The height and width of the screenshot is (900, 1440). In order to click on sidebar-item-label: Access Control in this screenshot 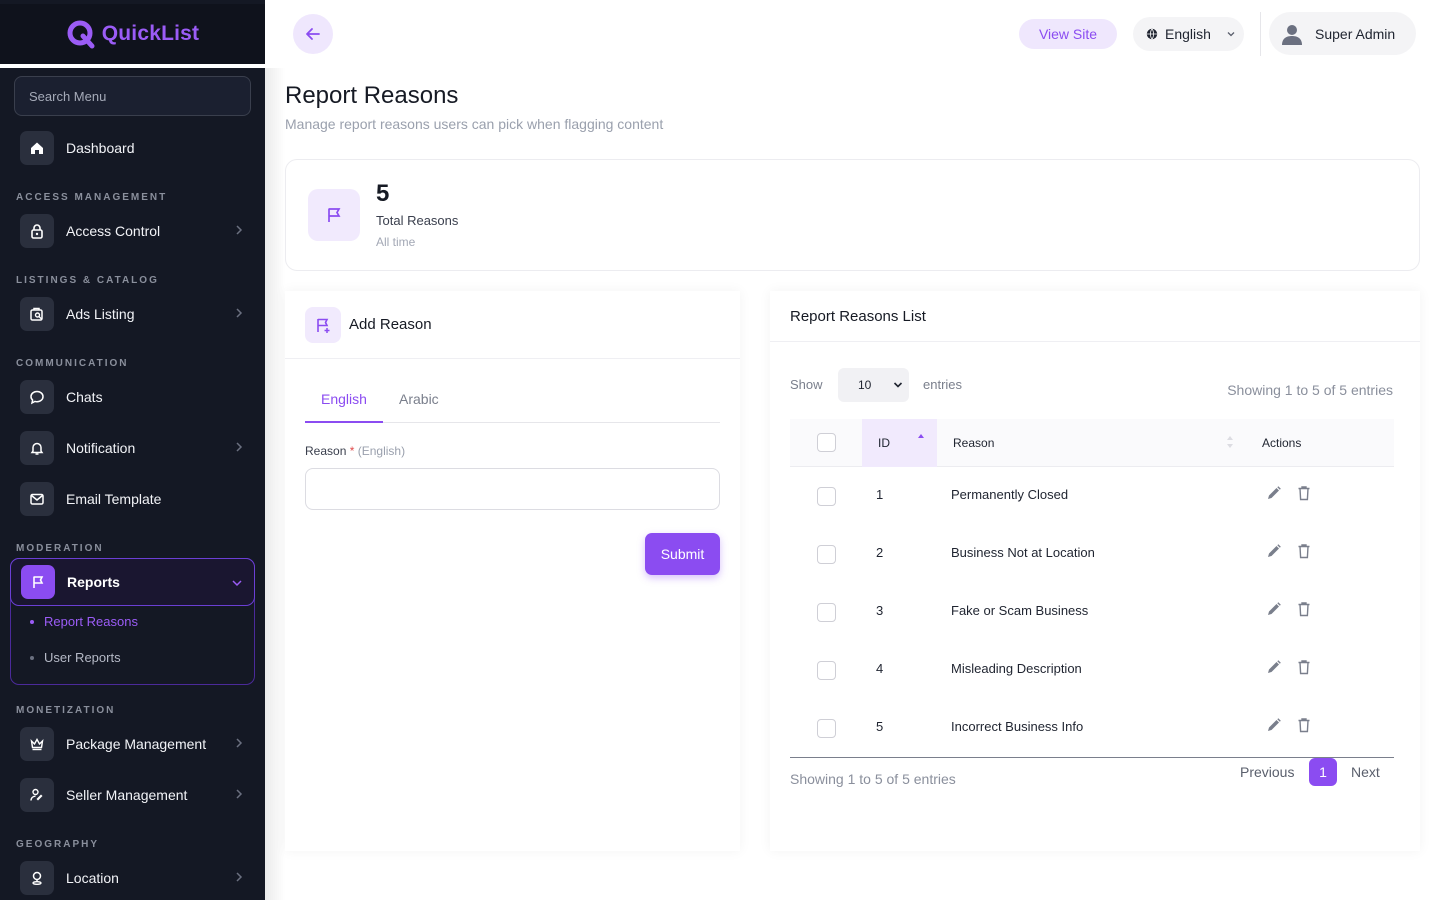, I will do `click(113, 231)`.